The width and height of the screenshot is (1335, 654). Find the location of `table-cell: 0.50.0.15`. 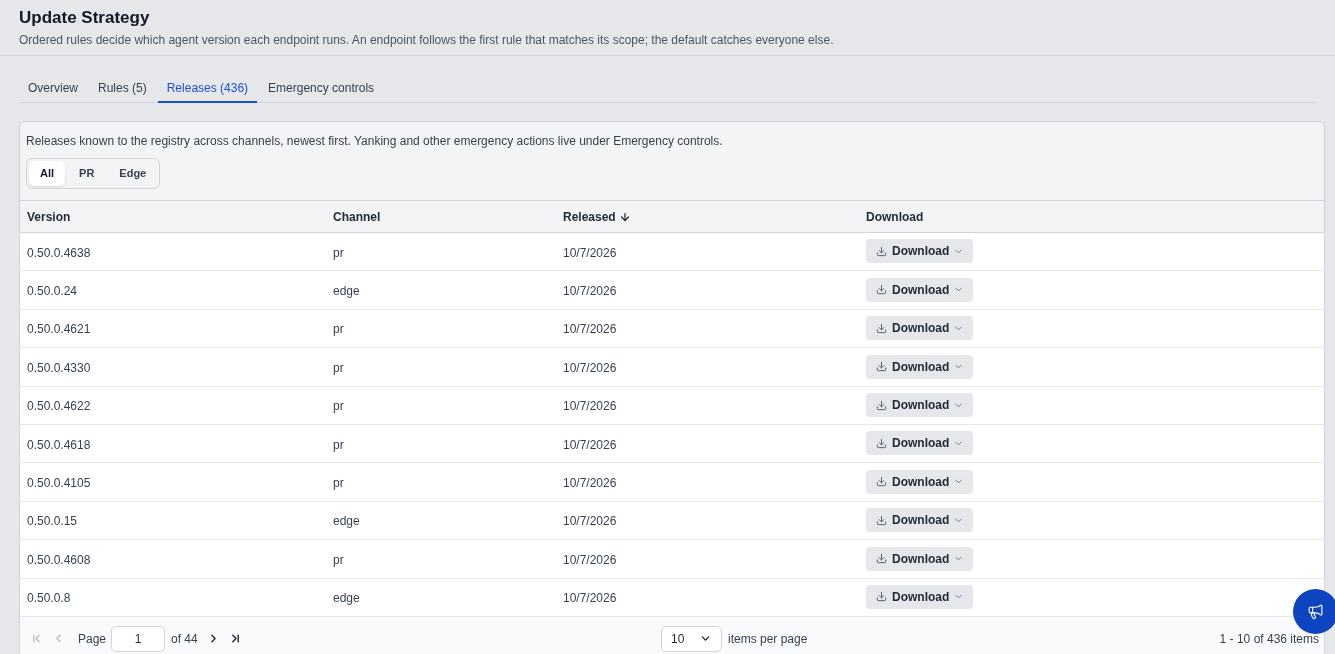

table-cell: 0.50.0.15 is located at coordinates (52, 521).